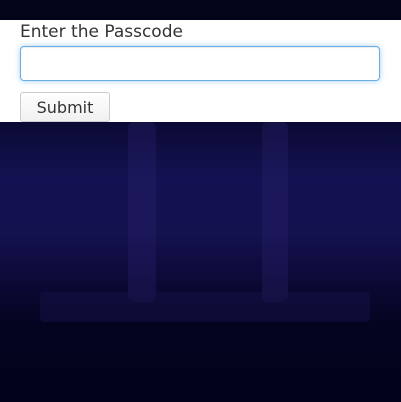 The height and width of the screenshot is (402, 401). I want to click on background-pillar-right, so click(275, 212).